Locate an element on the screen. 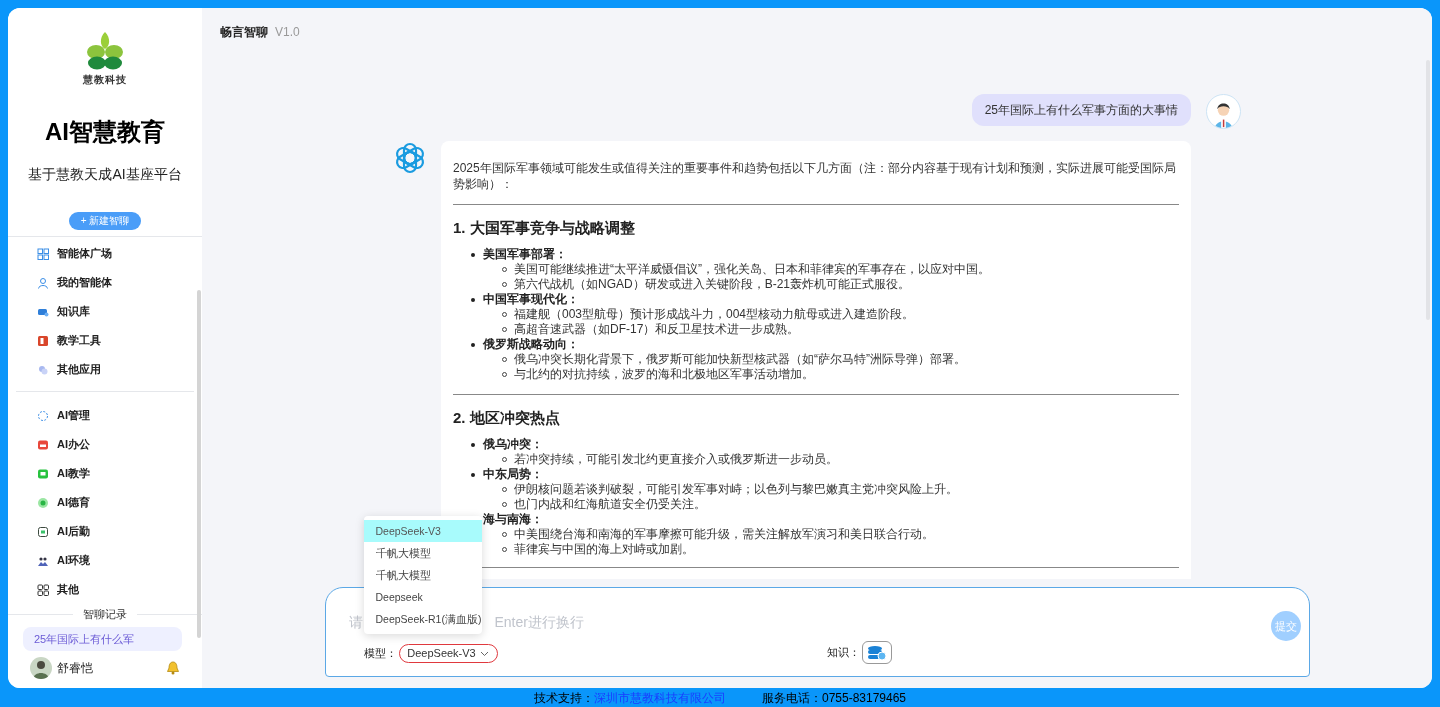  version-label: V1.0 is located at coordinates (287, 32).